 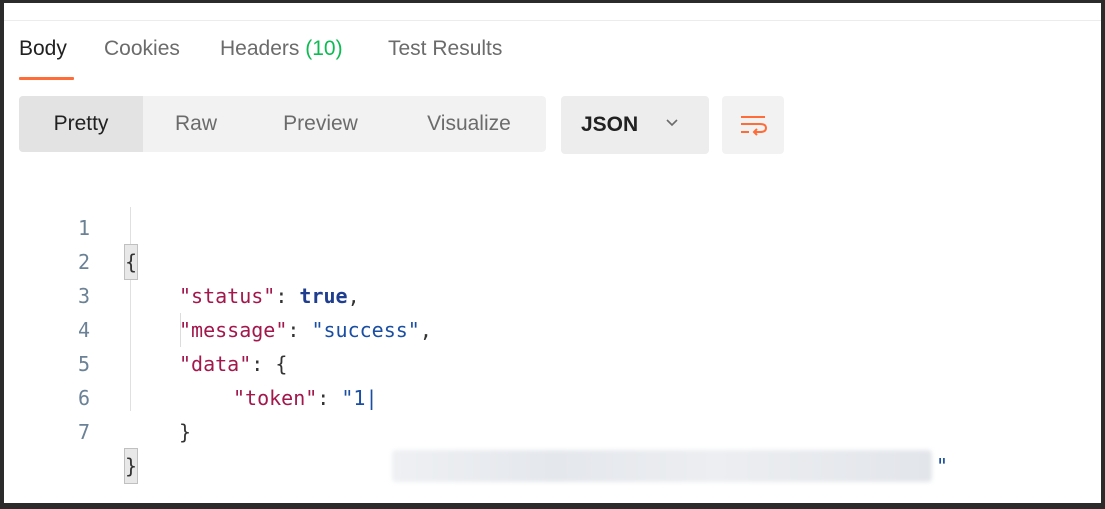 I want to click on indent-guide, so click(x=130, y=309).